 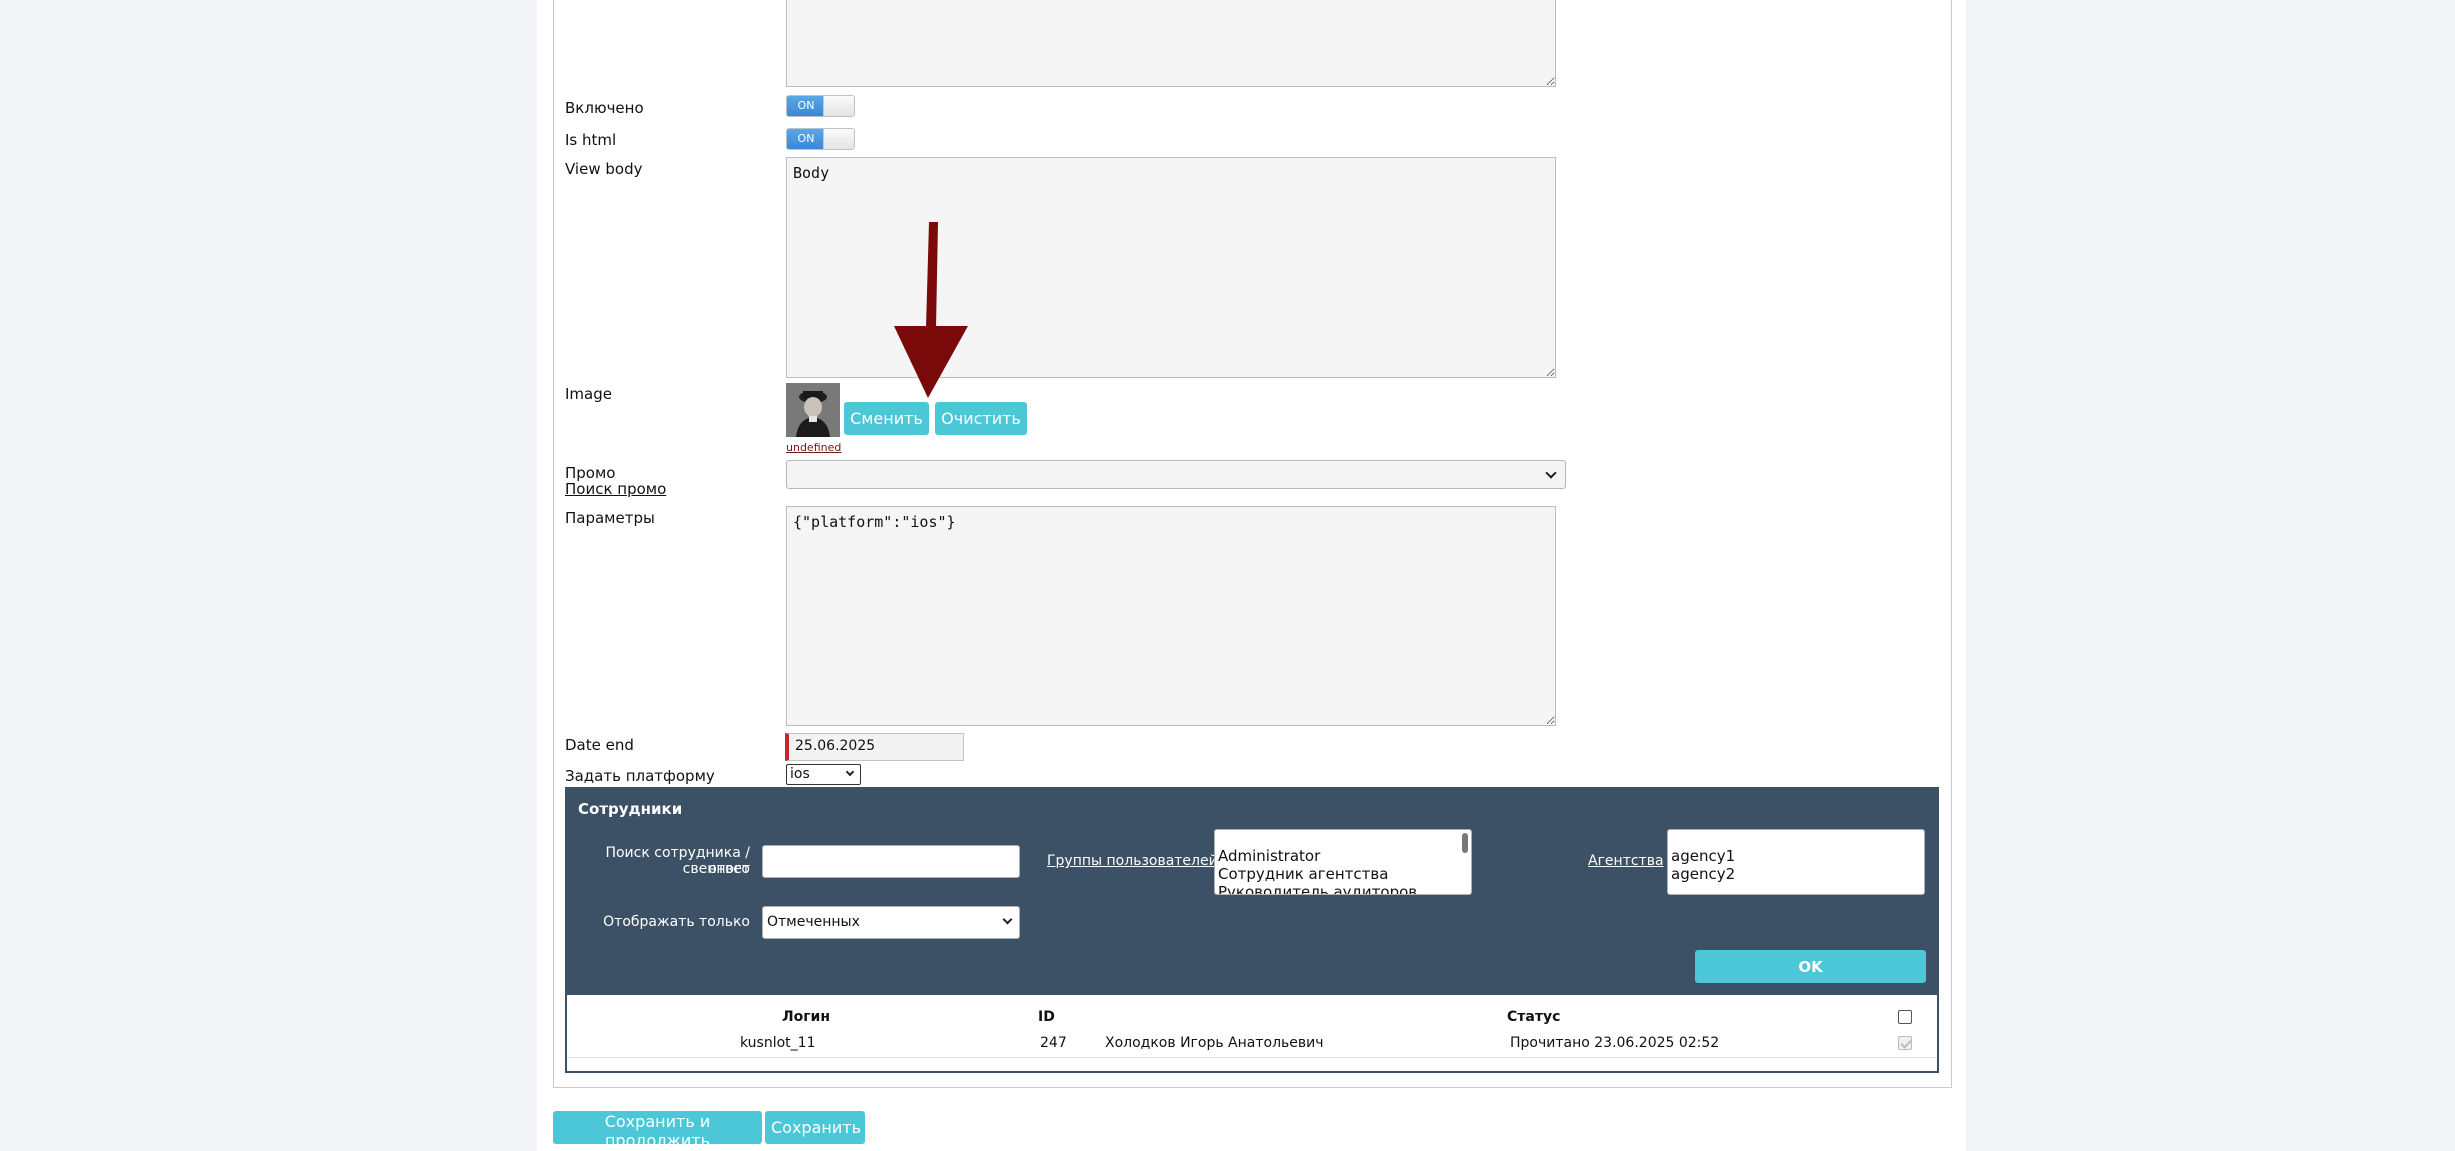 I want to click on text-area-top, so click(x=1171, y=43).